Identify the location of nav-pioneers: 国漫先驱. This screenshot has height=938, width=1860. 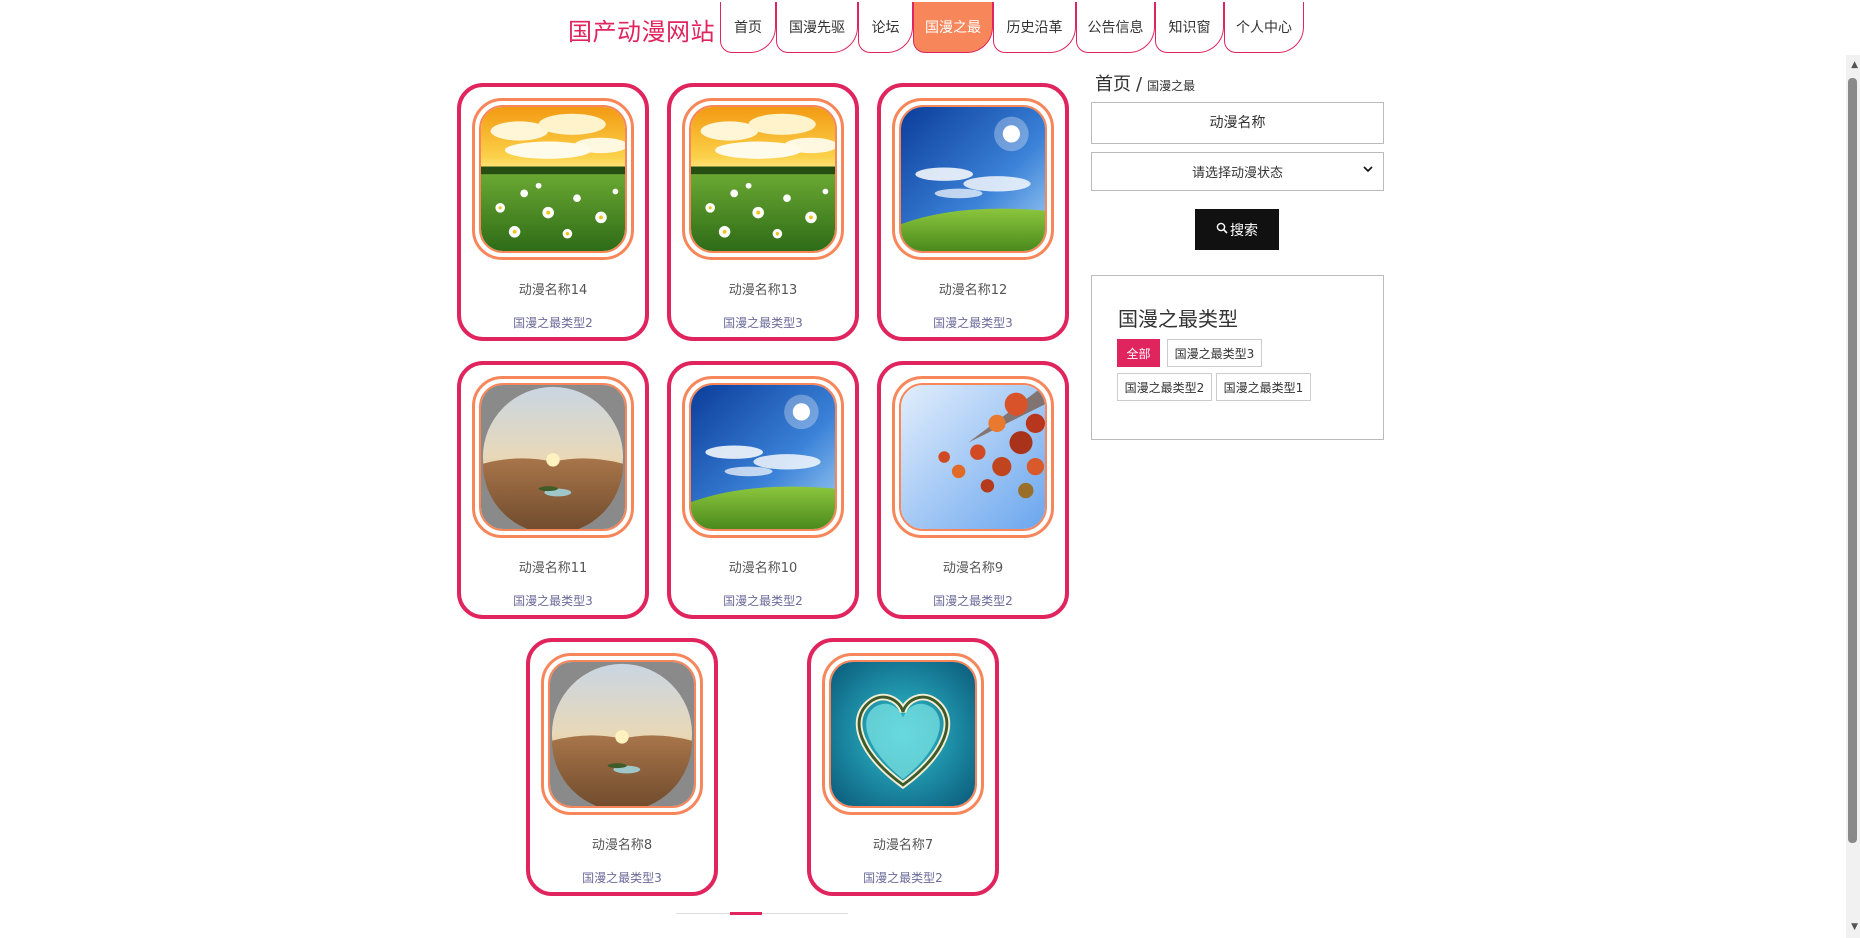
(817, 27).